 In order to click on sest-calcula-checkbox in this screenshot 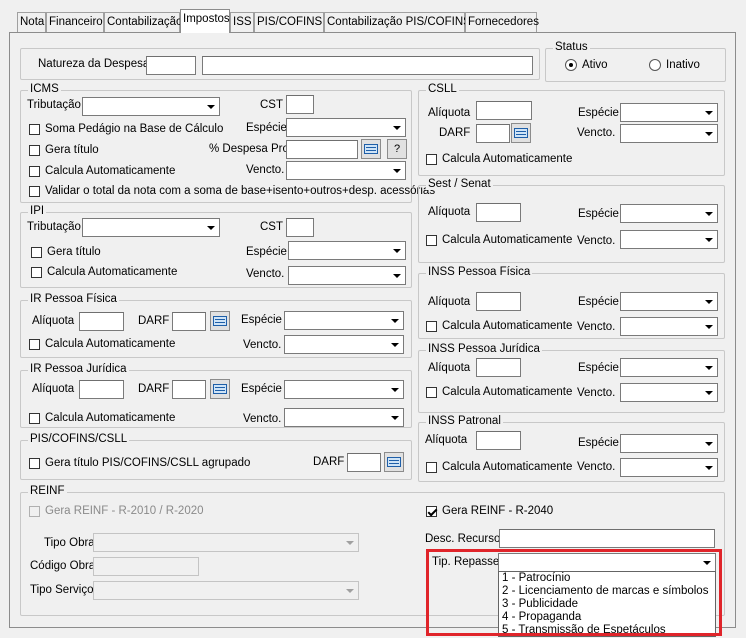, I will do `click(431, 240)`.